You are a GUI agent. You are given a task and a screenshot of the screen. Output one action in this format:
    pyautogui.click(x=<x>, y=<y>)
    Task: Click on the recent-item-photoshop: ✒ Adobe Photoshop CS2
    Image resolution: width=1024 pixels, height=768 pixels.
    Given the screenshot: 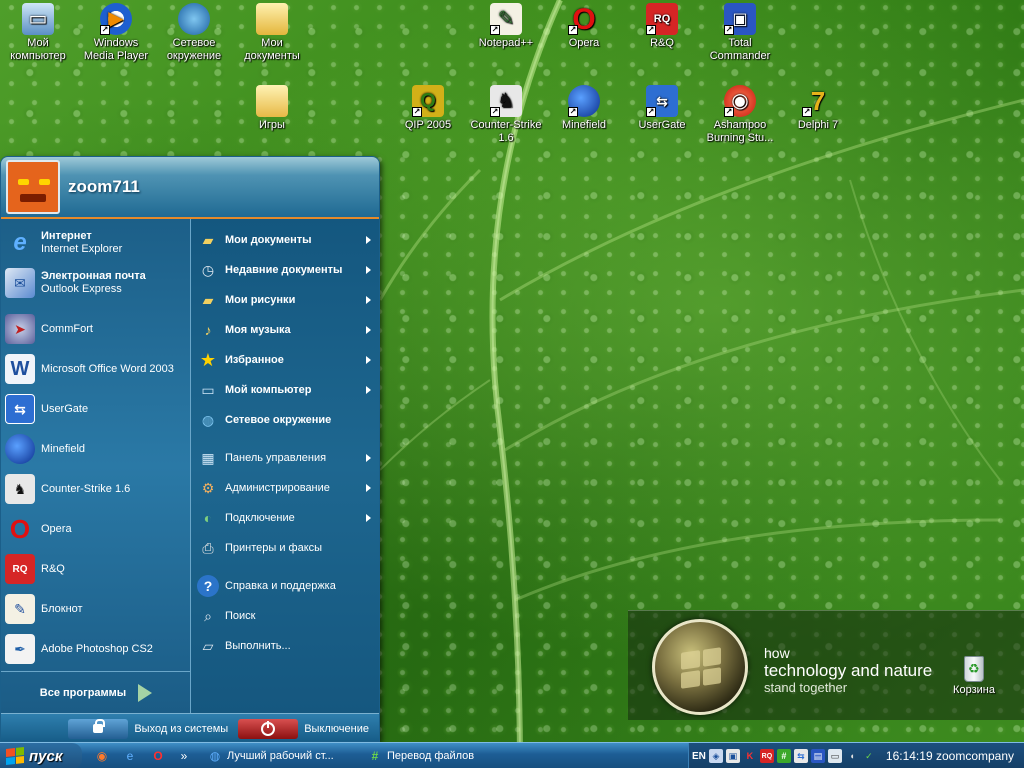 What is the action you would take?
    pyautogui.click(x=96, y=649)
    